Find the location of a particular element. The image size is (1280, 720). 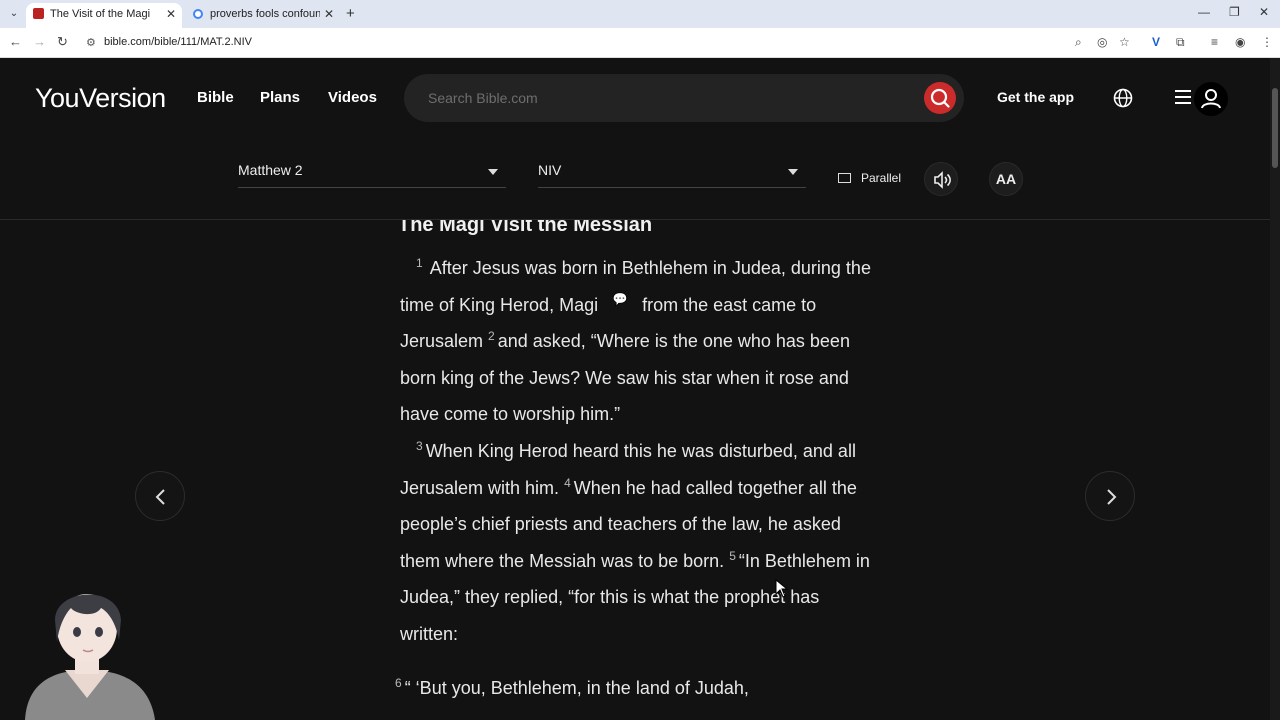

chevron-left-icon is located at coordinates (160, 497).